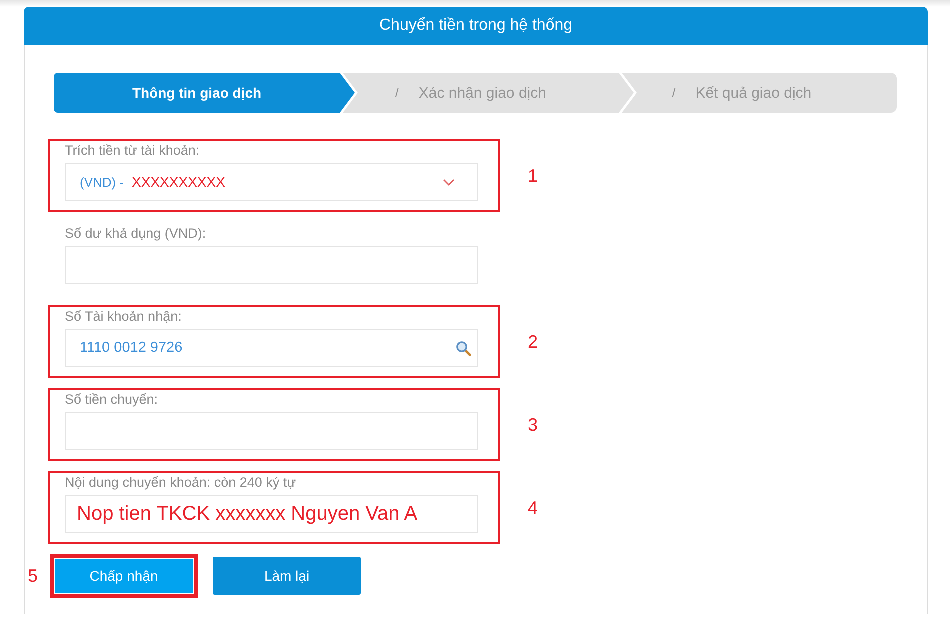 The width and height of the screenshot is (950, 642). Describe the element at coordinates (179, 182) in the screenshot. I see `overlay-text: XXXXXXXXXX` at that location.